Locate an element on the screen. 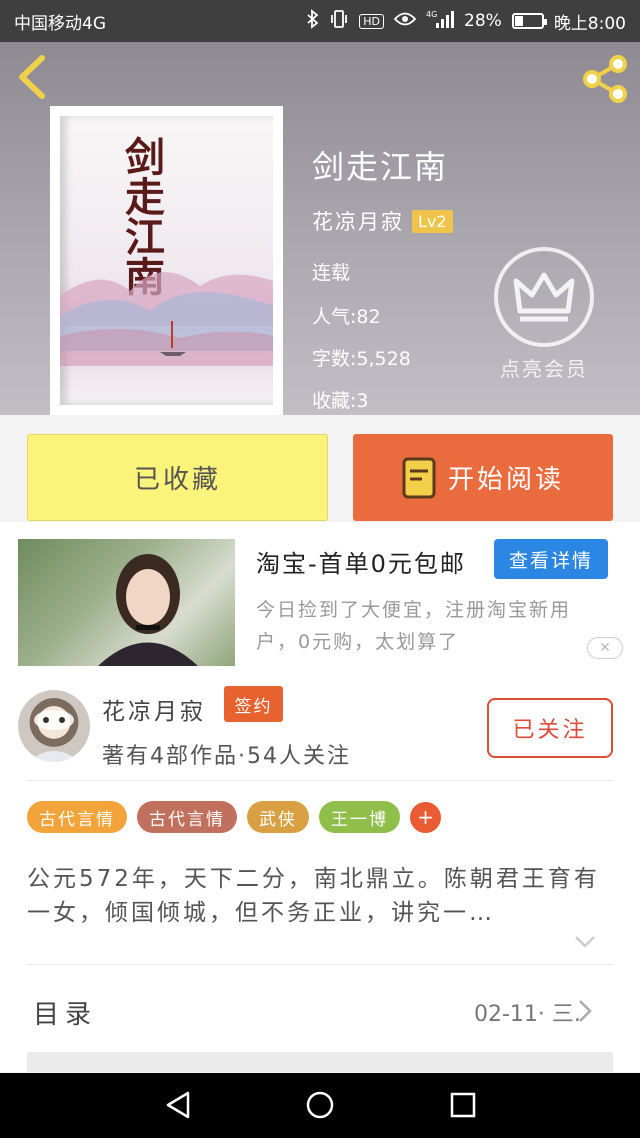  author-stats: 著有4部作品·54人关注 is located at coordinates (226, 756).